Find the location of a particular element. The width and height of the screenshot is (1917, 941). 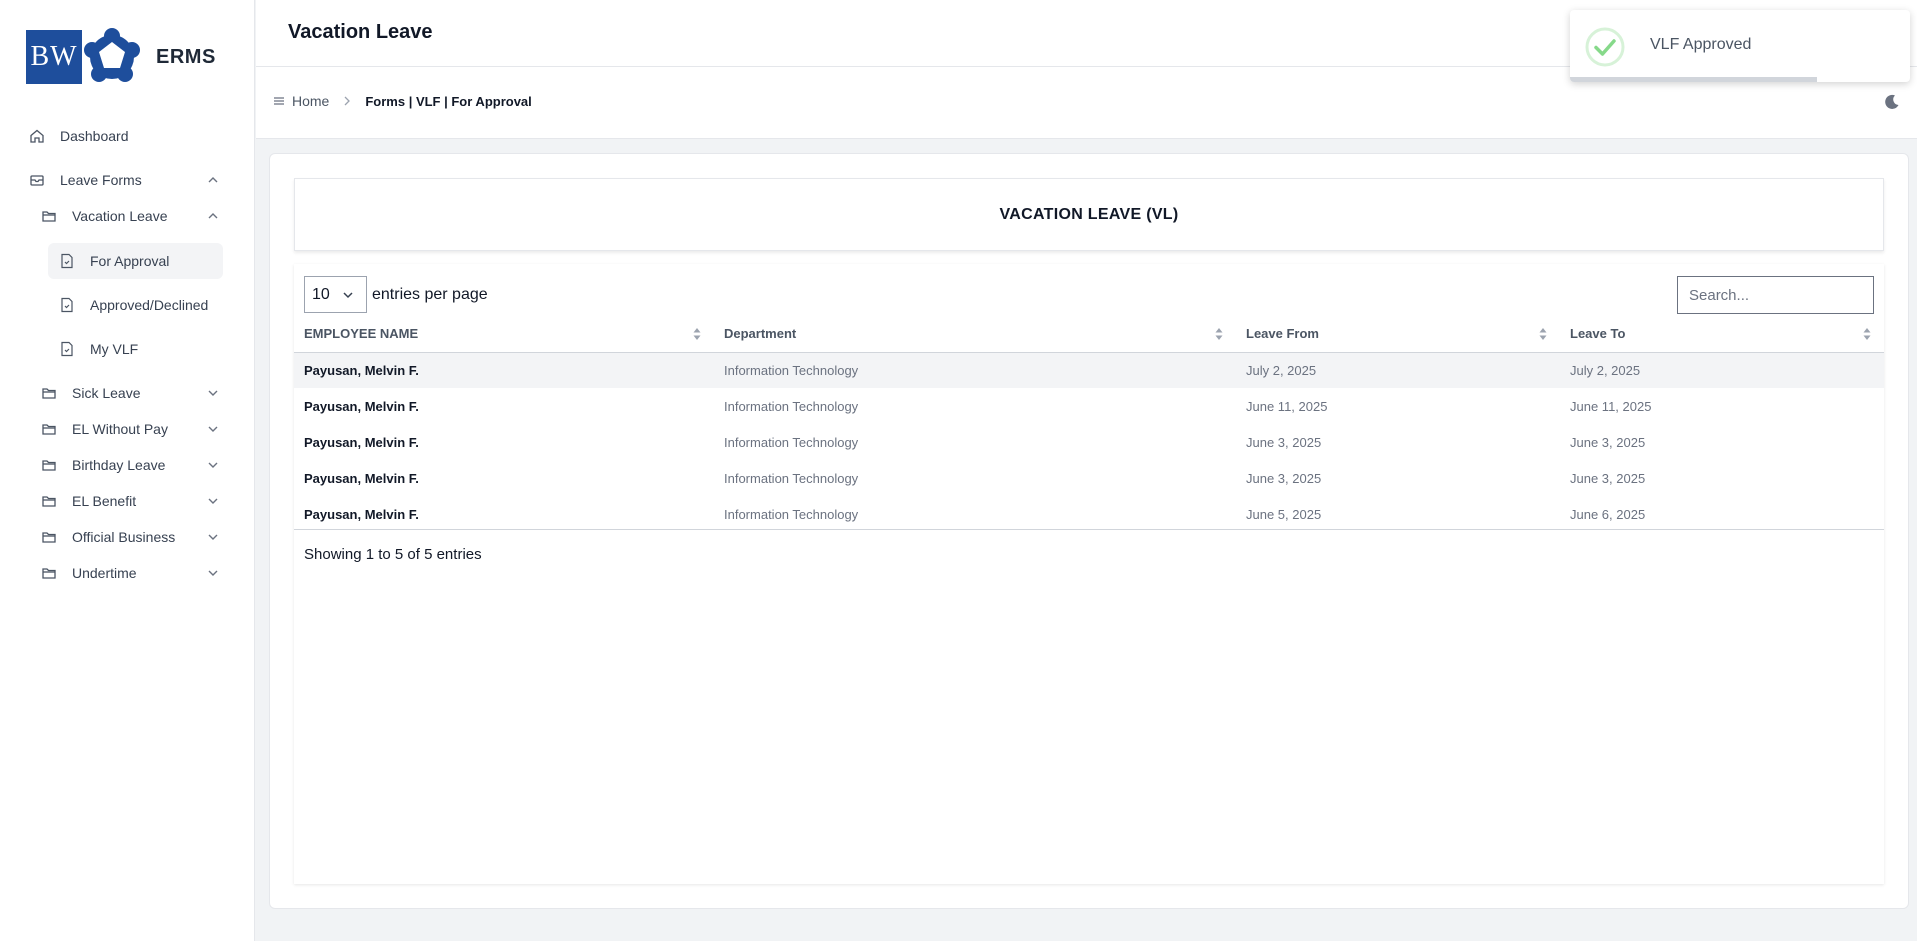

cell-leave-to: July 2, 2025 is located at coordinates (1722, 370).